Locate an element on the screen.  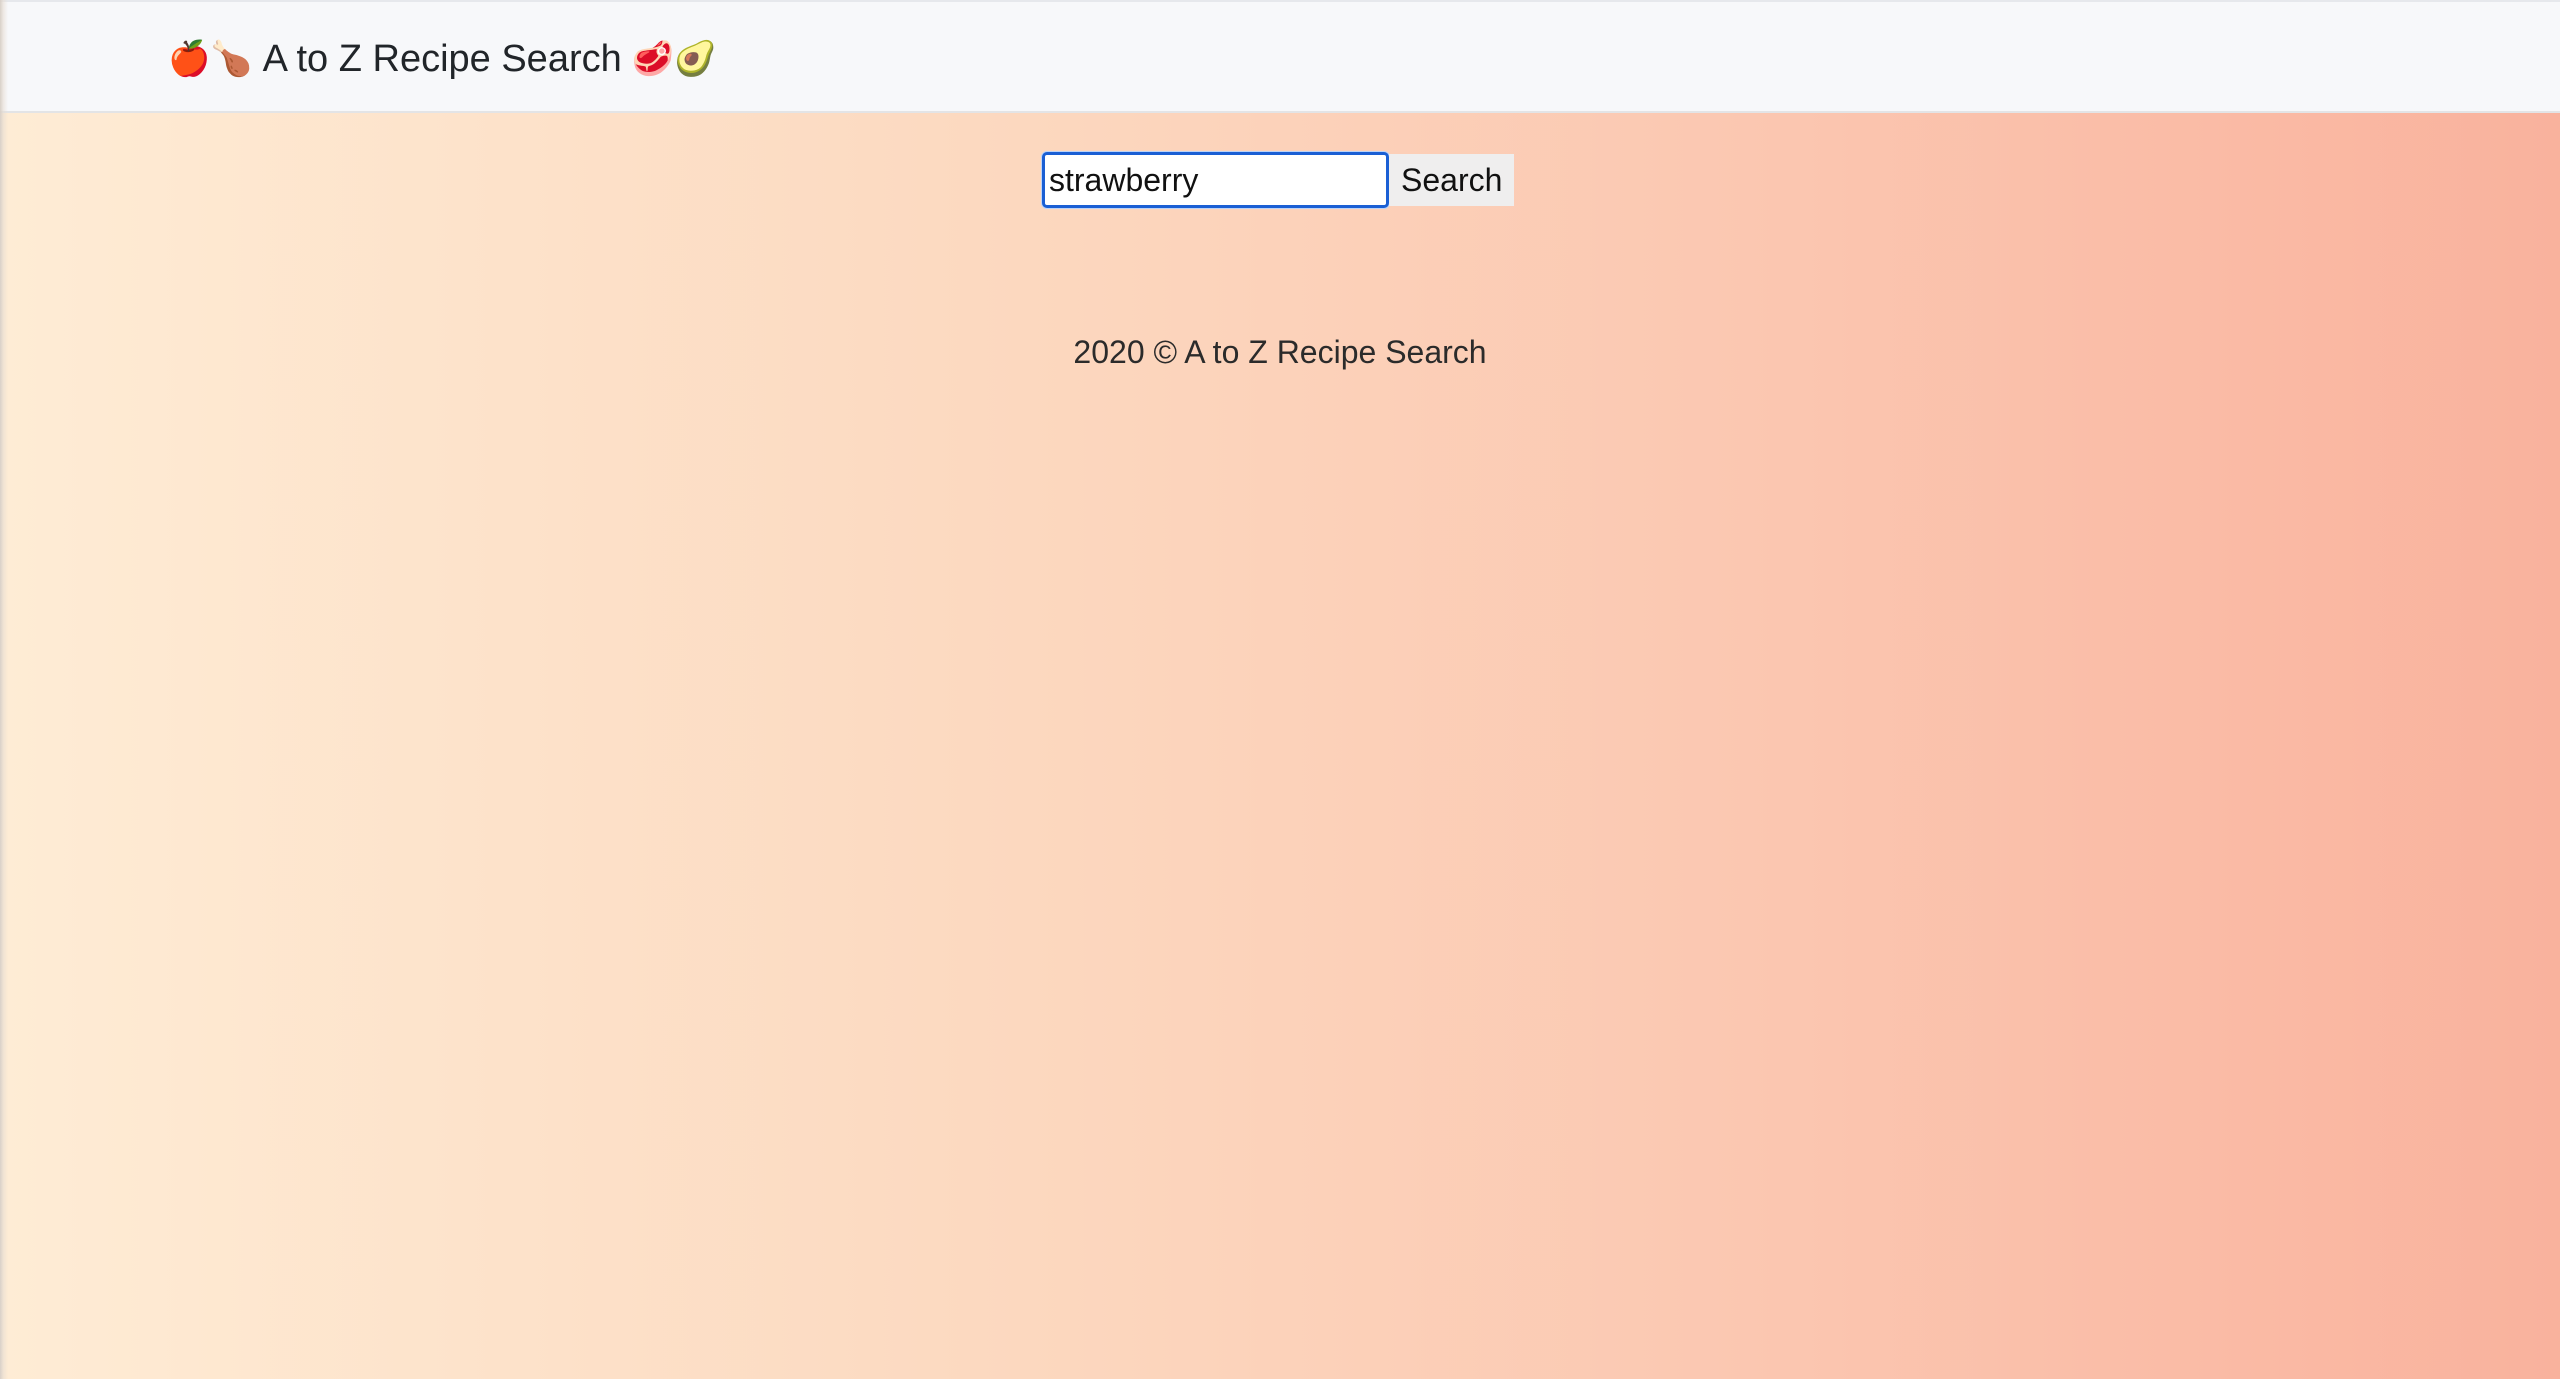
brand-title: A to Z Recipe Search is located at coordinates (442, 58).